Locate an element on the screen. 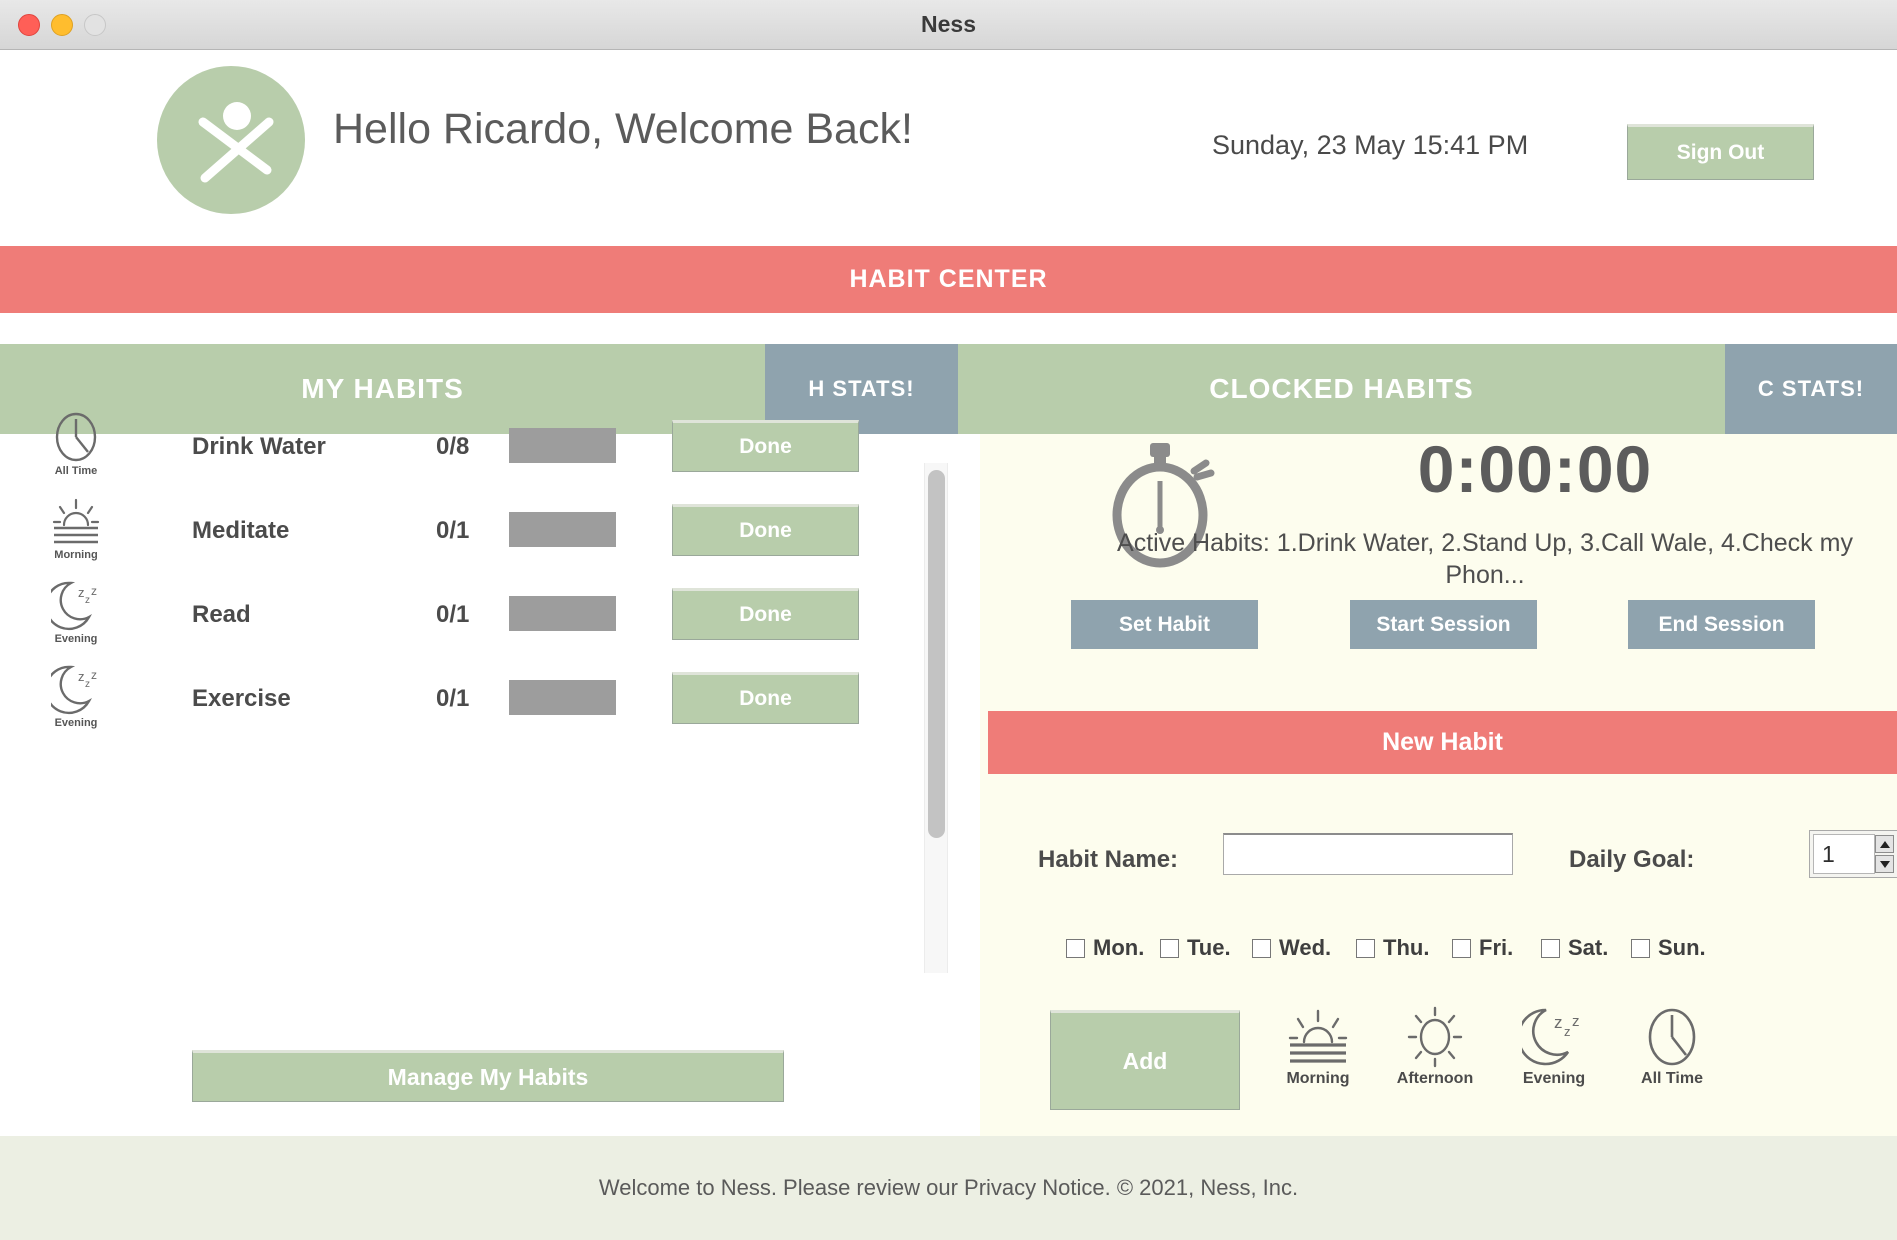  time-of-day-label: Afternoon is located at coordinates (1435, 1078).